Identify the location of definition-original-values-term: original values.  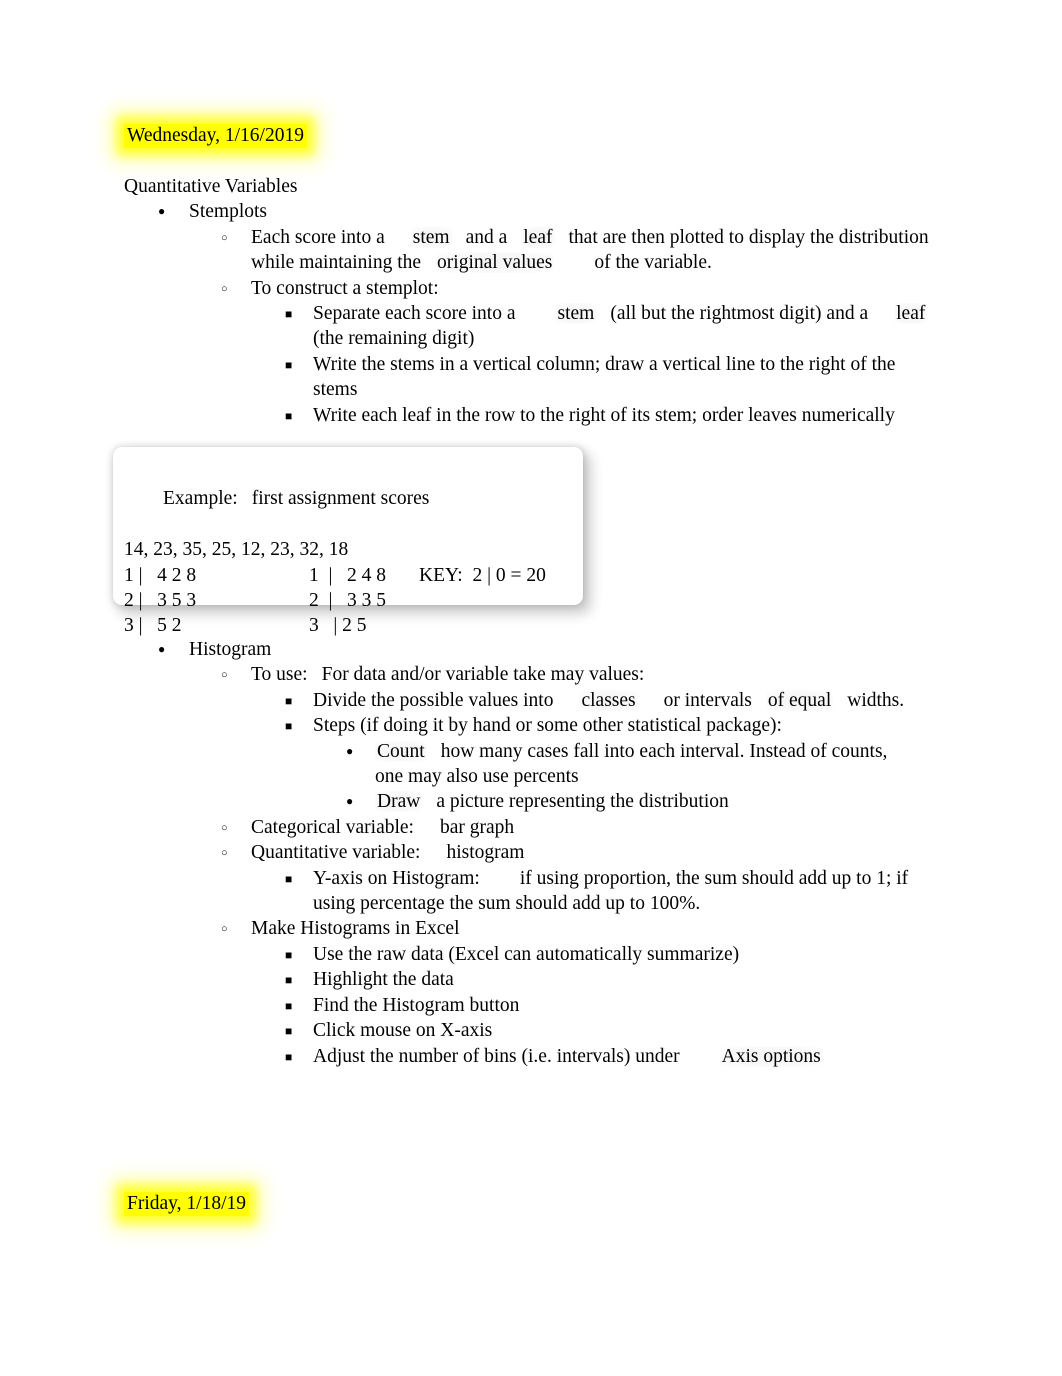
(495, 263).